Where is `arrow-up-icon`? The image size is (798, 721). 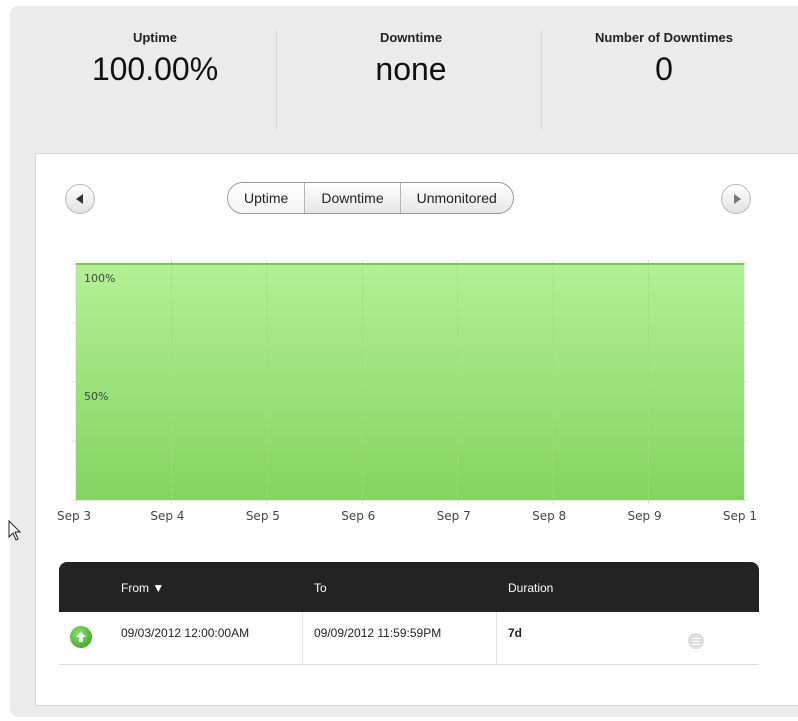
arrow-up-icon is located at coordinates (81, 637).